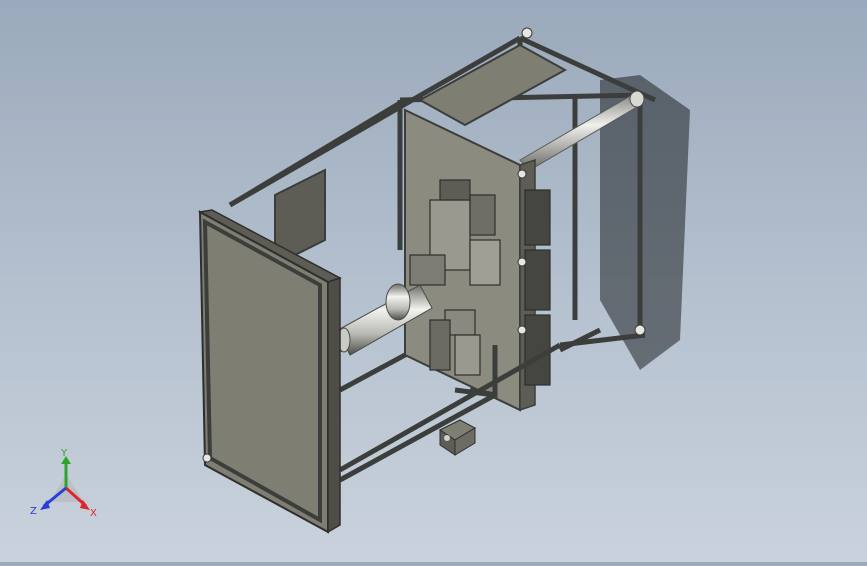 The image size is (867, 566). I want to click on mechanism-assembly, so click(480, 282).